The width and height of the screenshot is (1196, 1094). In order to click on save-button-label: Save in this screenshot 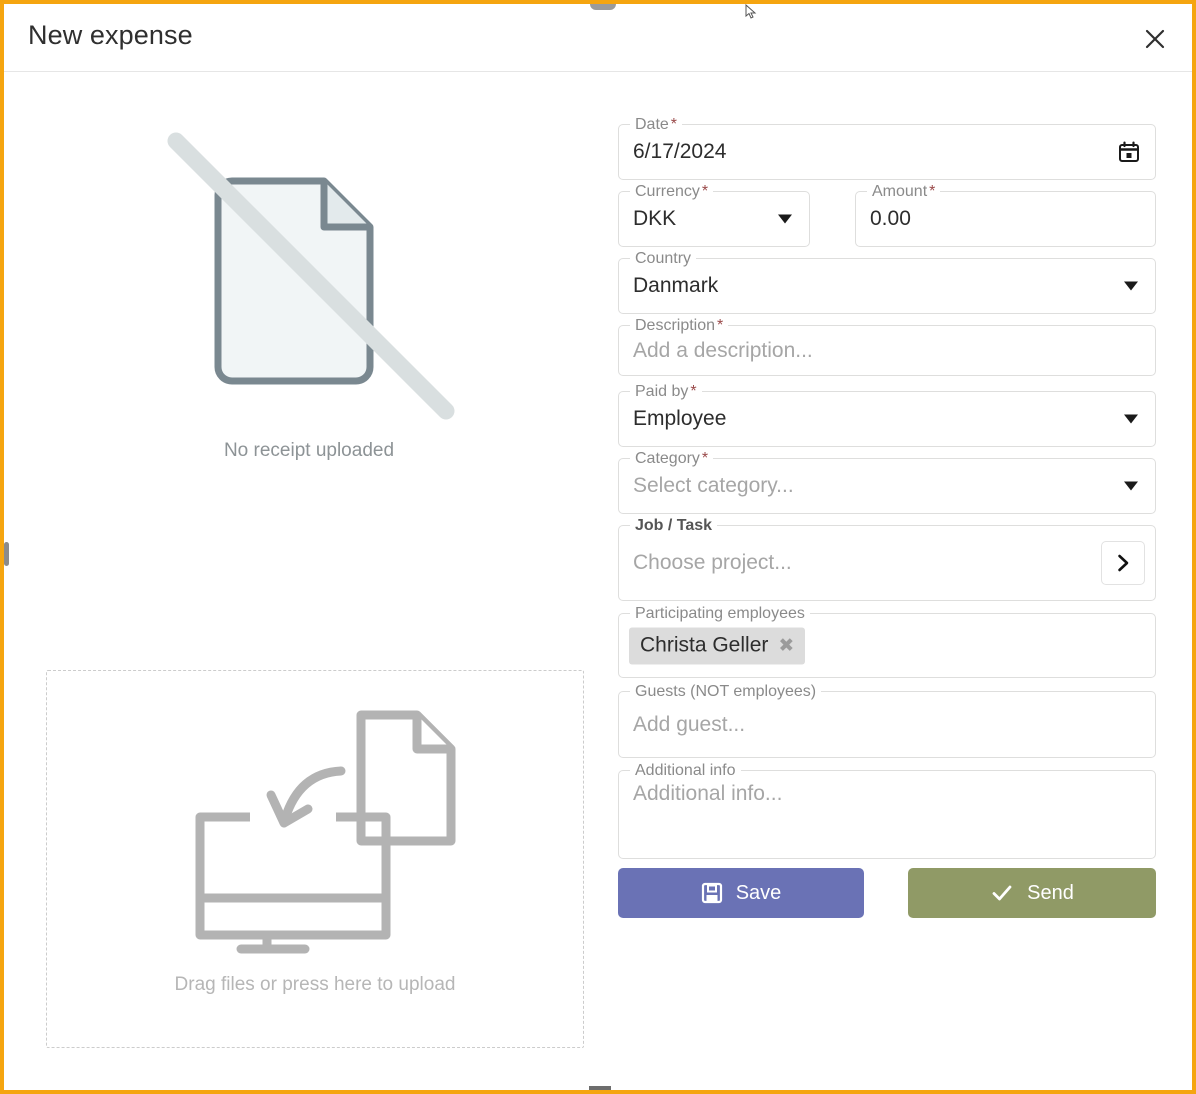, I will do `click(758, 892)`.